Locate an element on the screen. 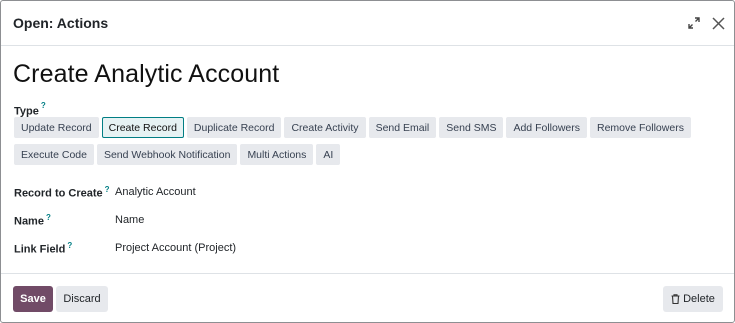 Image resolution: width=735 pixels, height=323 pixels. close-button is located at coordinates (718, 23).